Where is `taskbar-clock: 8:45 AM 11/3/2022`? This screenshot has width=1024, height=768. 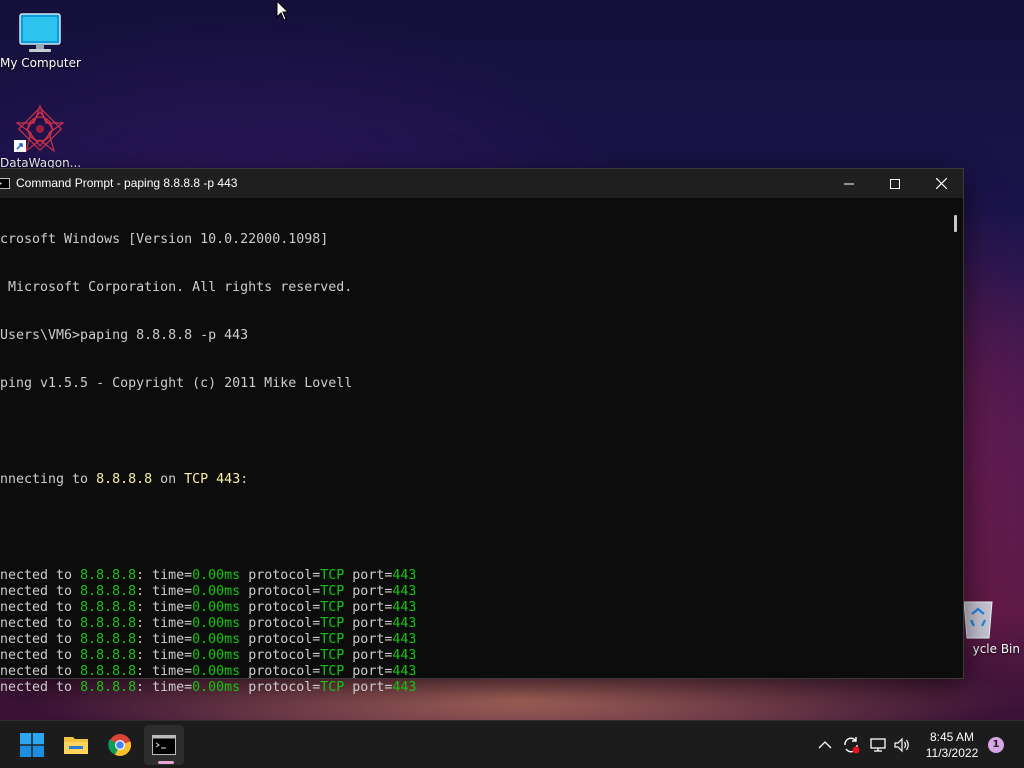
taskbar-clock: 8:45 AM 11/3/2022 is located at coordinates (952, 745).